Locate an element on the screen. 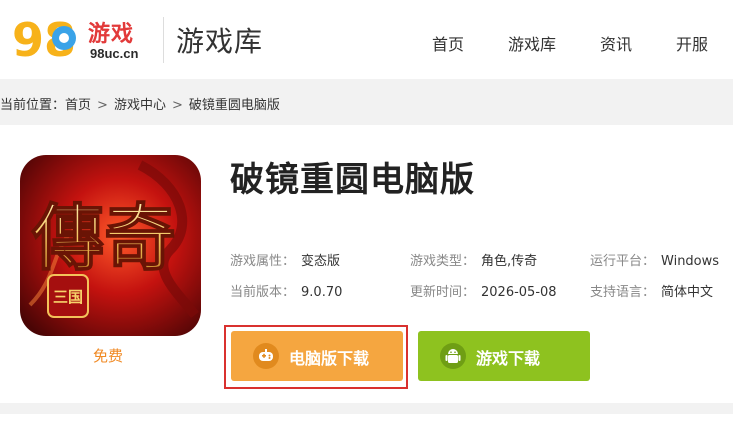 The width and height of the screenshot is (733, 441). attr-version: 当前版本： 9.0.70 is located at coordinates (286, 290).